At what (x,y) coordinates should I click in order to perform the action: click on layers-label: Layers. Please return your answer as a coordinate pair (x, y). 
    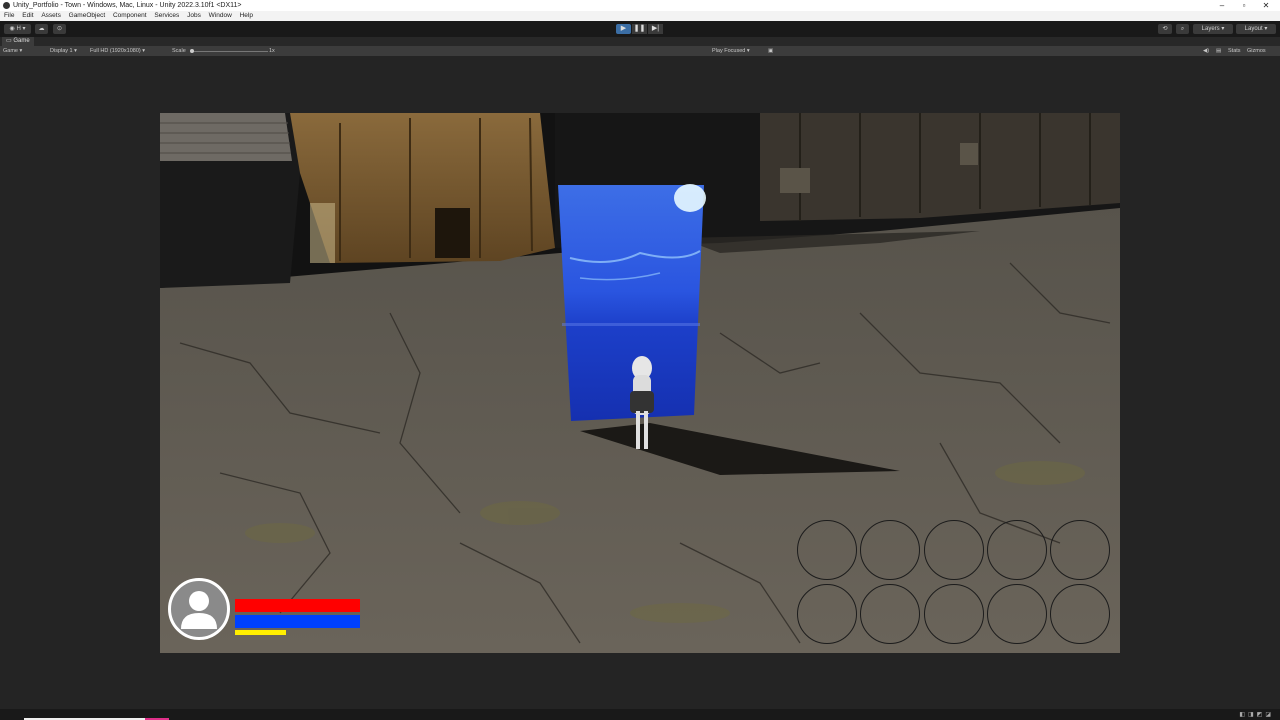
    Looking at the image, I should click on (1210, 29).